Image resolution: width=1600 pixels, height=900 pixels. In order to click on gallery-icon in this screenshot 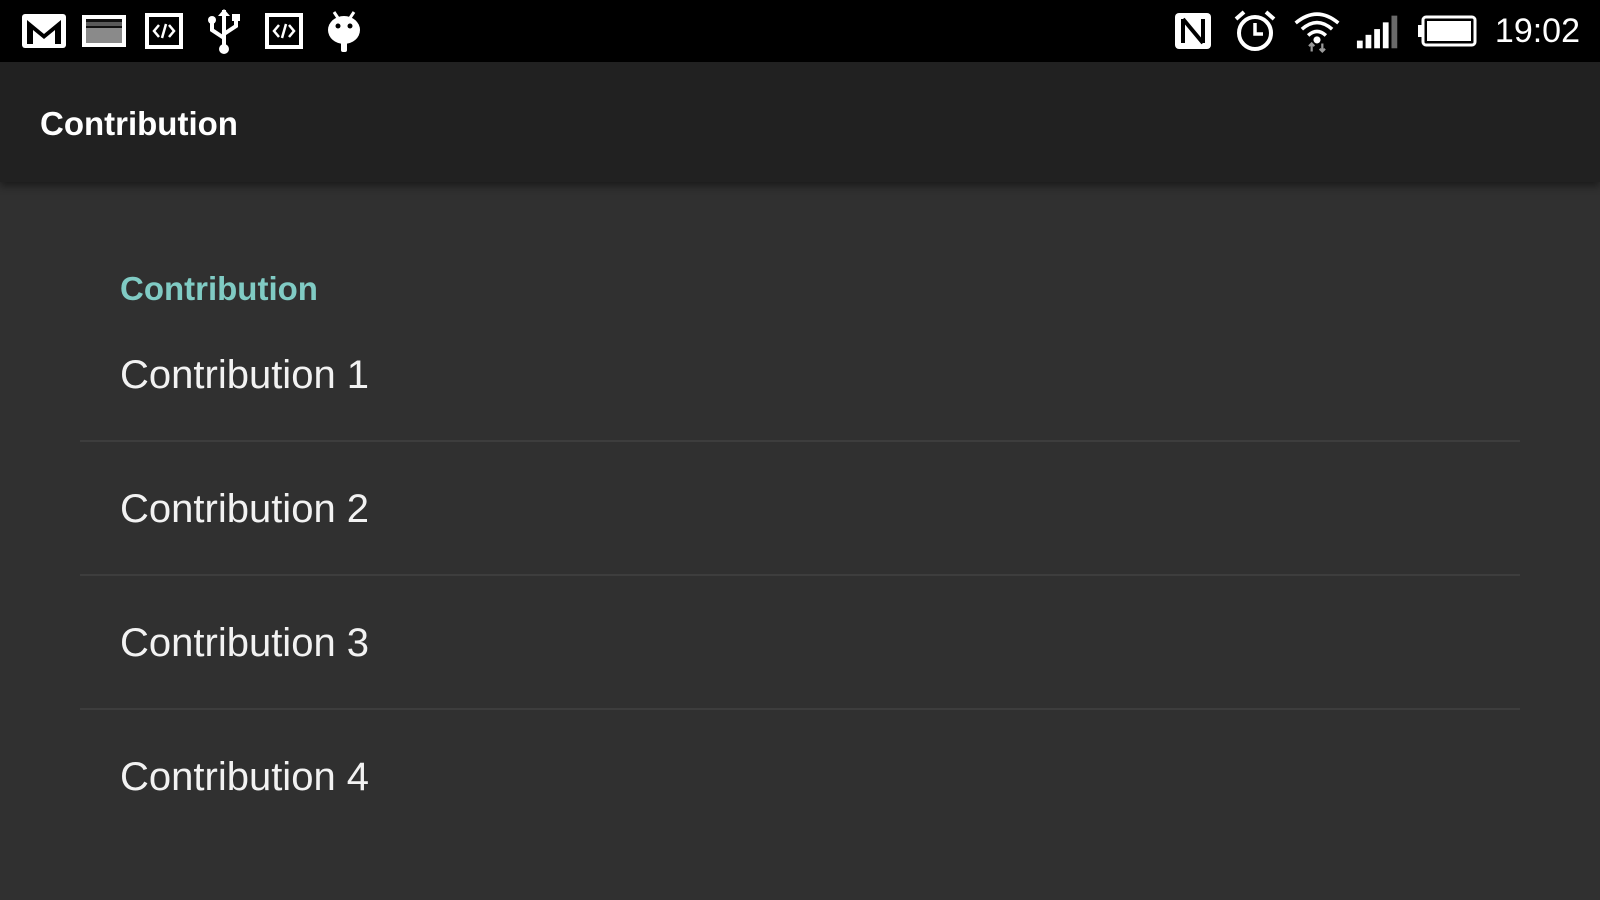, I will do `click(104, 31)`.